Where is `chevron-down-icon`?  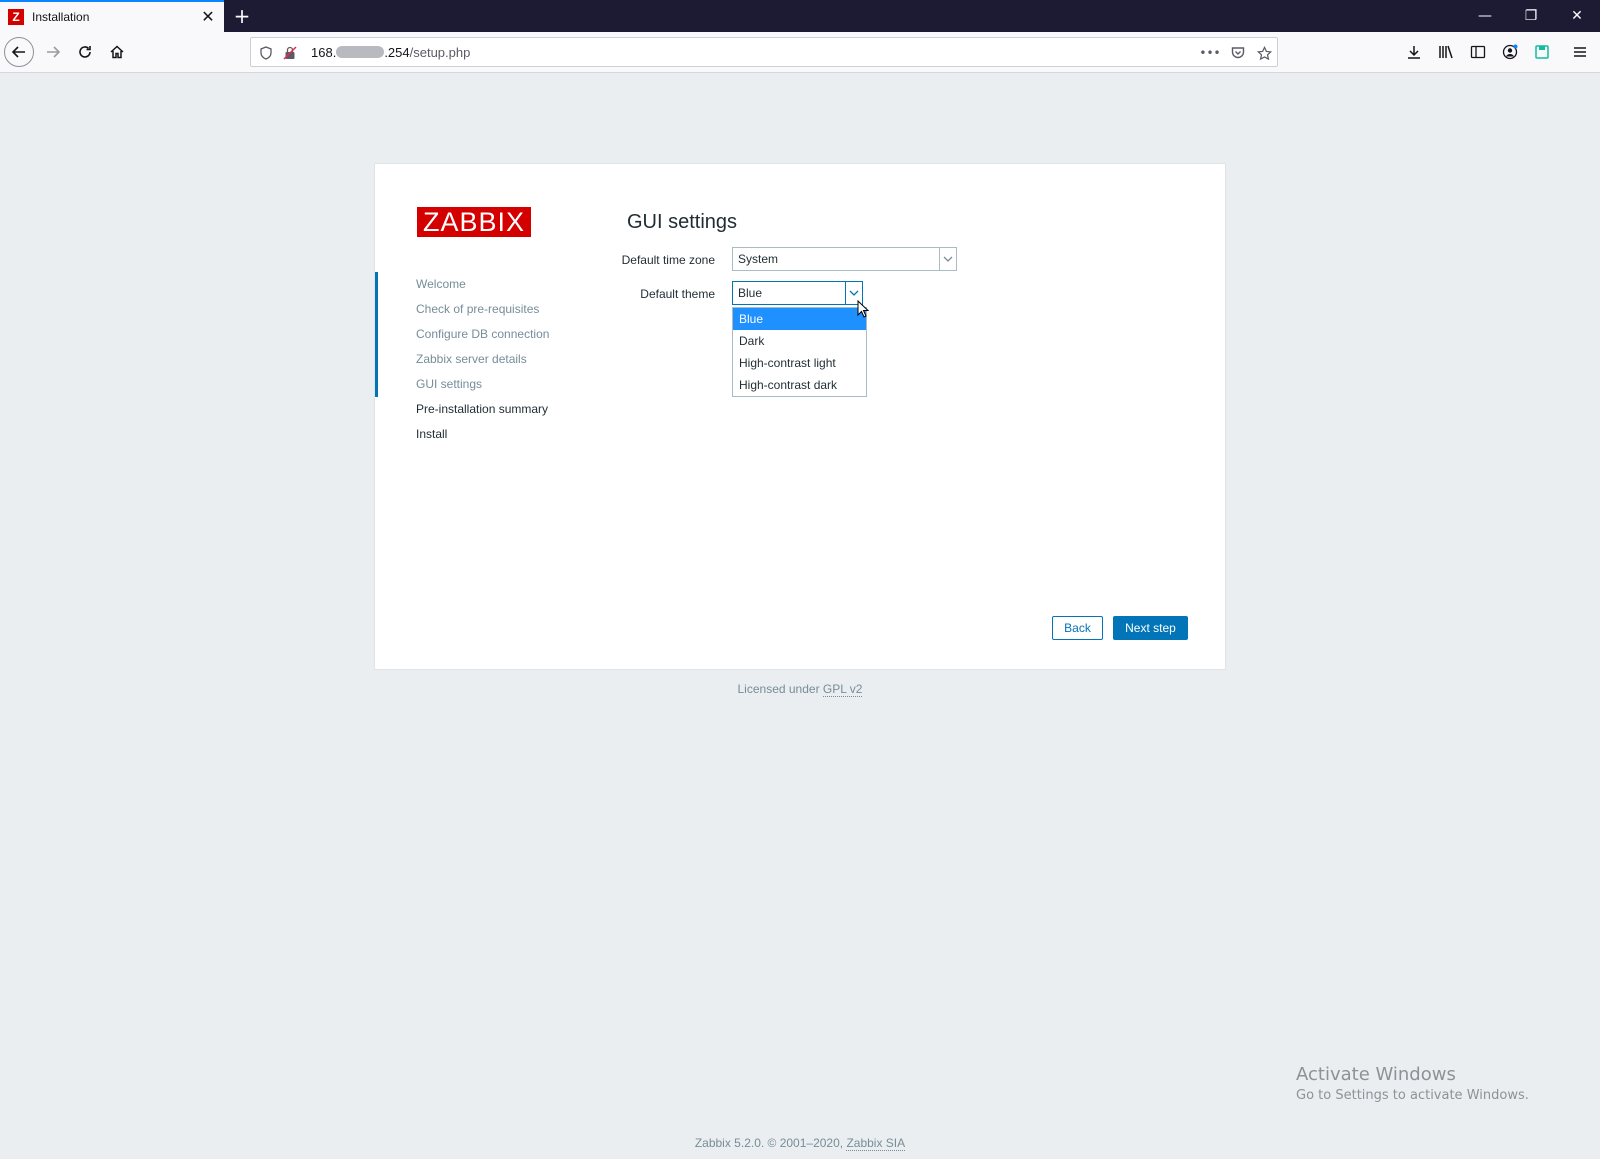 chevron-down-icon is located at coordinates (947, 259).